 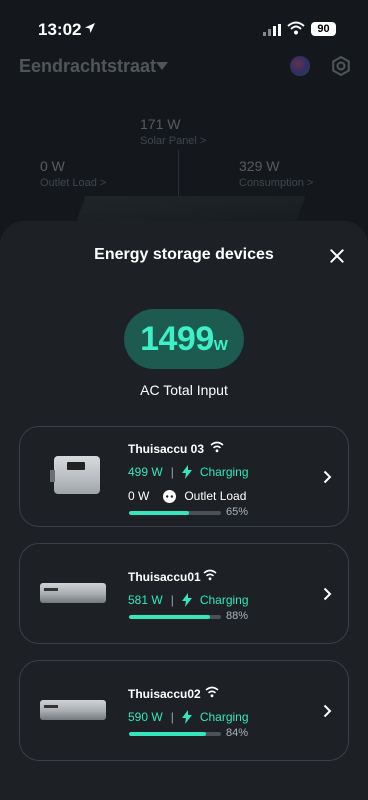 I want to click on battery-percent: 88%, so click(x=237, y=616).